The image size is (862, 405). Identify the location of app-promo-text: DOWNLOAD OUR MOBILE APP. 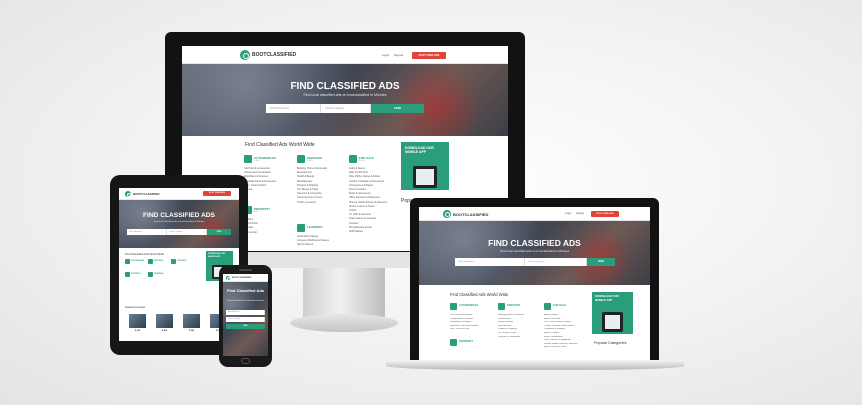
(419, 150).